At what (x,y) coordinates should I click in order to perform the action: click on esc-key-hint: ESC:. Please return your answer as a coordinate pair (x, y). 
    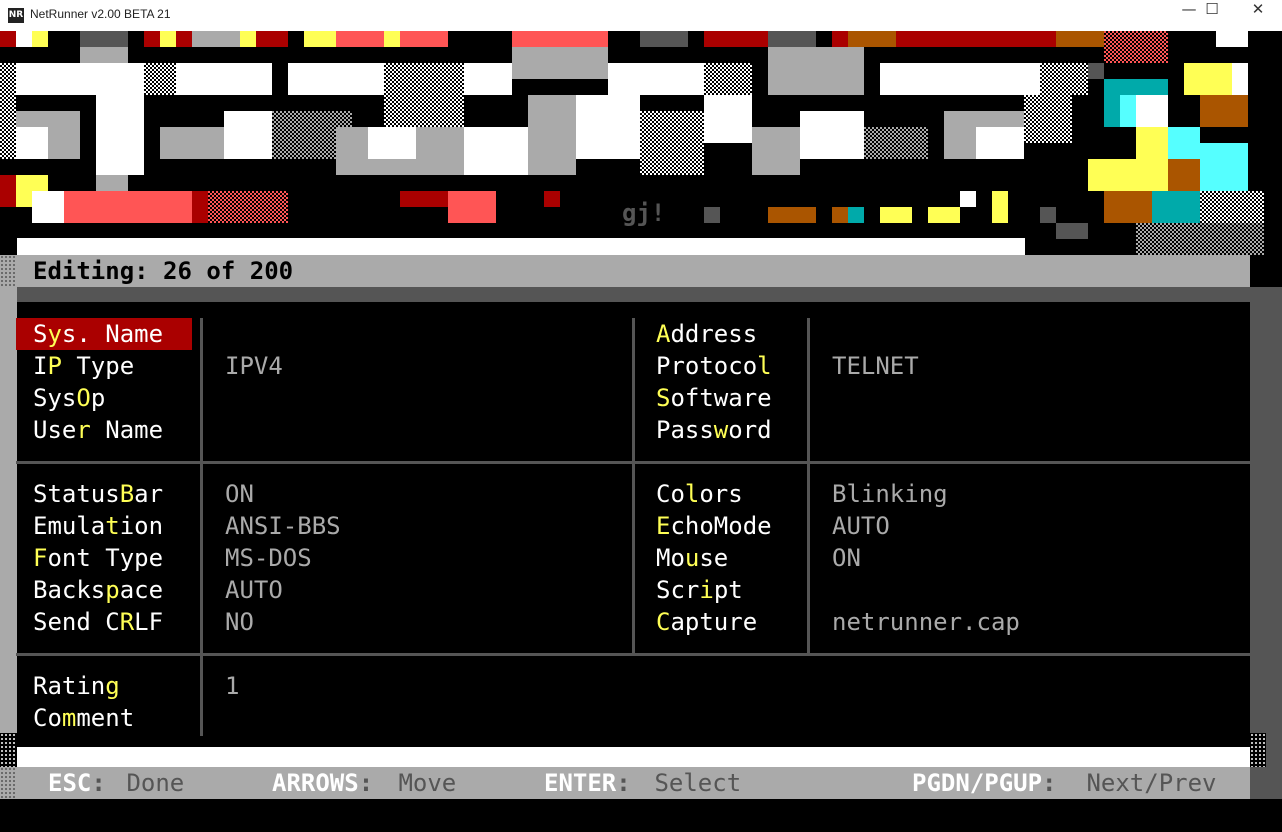
    Looking at the image, I should click on (77, 783).